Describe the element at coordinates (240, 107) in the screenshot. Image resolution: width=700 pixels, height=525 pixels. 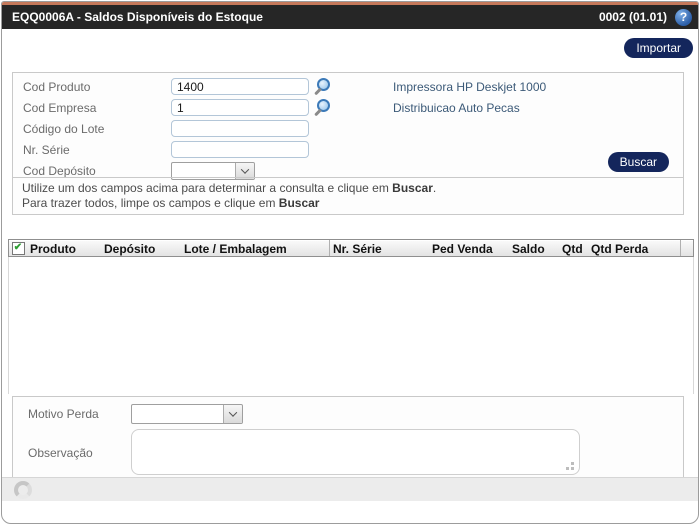
I see `cod-empresa-input` at that location.